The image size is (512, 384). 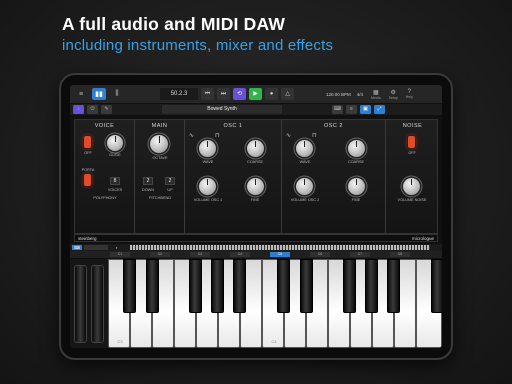 What do you see at coordinates (255, 162) in the screenshot?
I see `osc1-coarse-label: COARSE` at bounding box center [255, 162].